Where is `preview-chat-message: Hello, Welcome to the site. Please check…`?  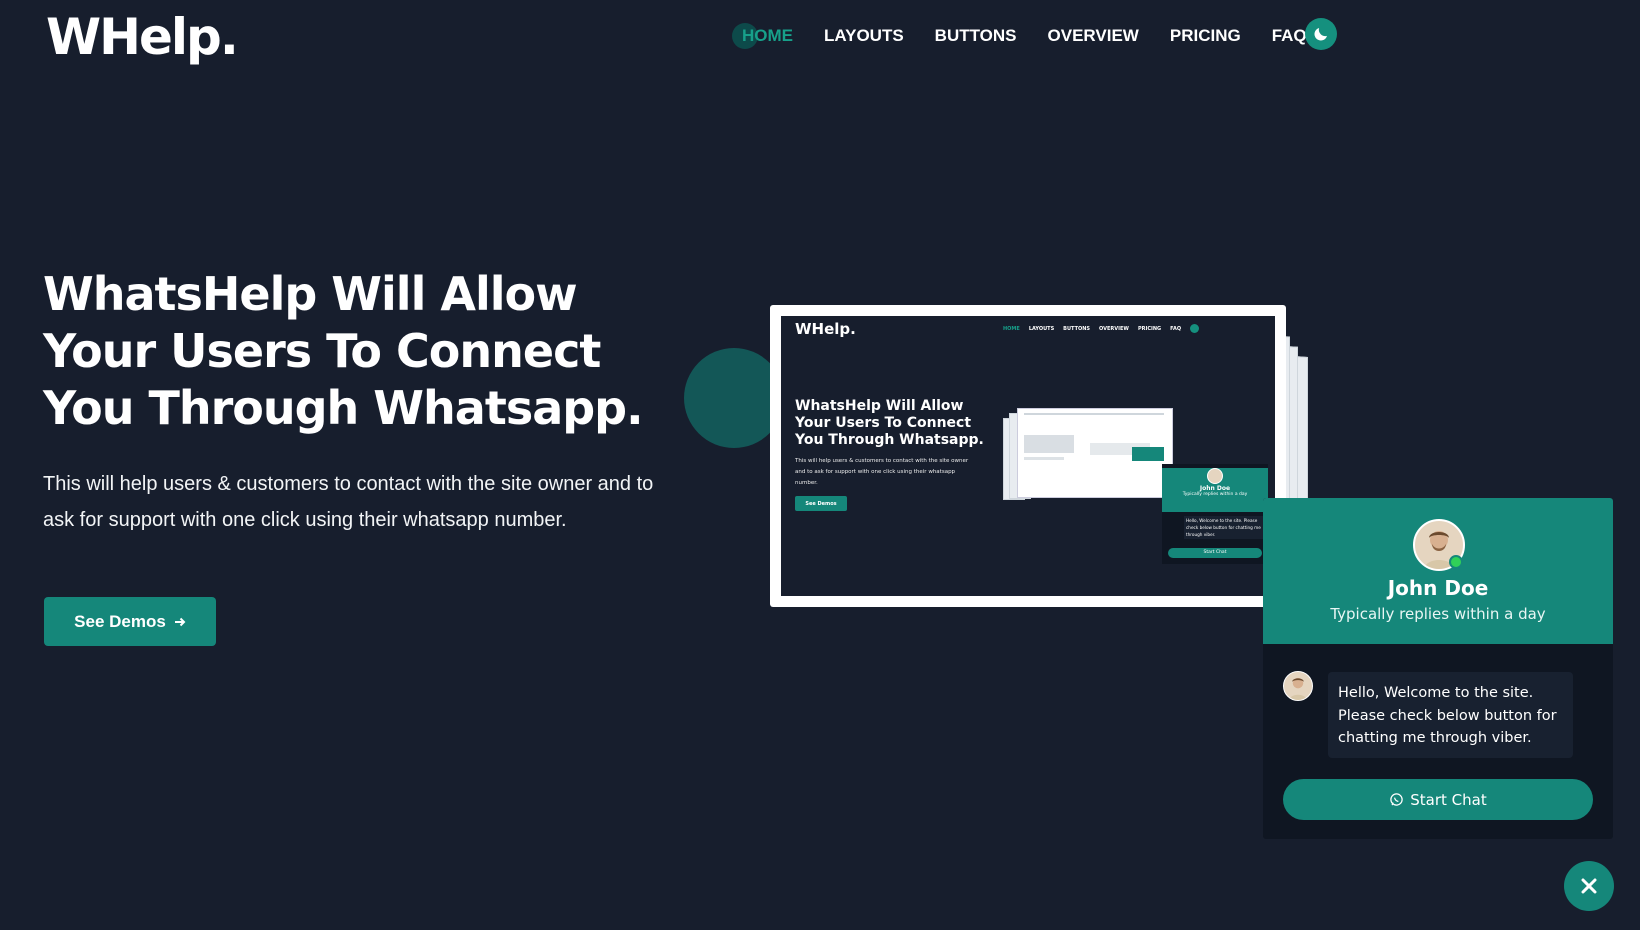
preview-chat-message: Hello, Welcome to the site. Please check… is located at coordinates (1225, 527).